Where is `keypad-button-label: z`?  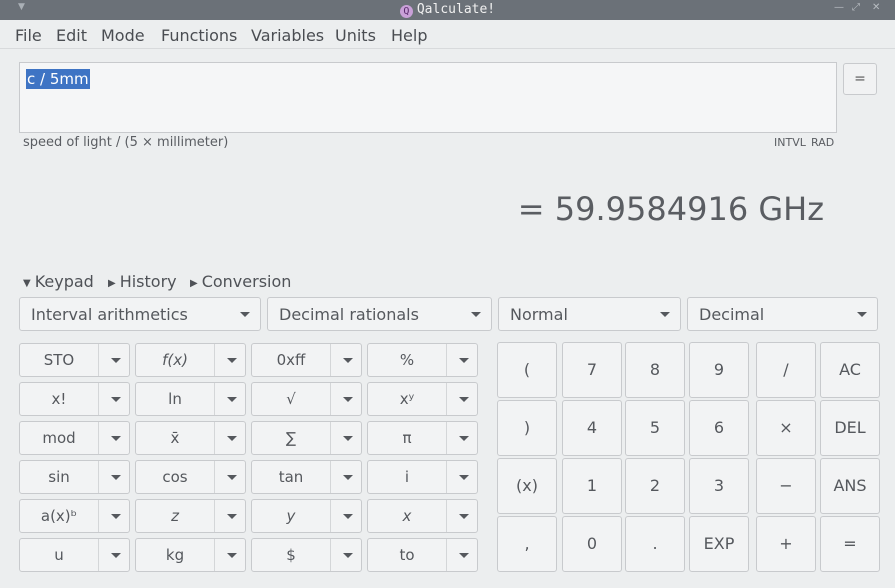
keypad-button-label: z is located at coordinates (175, 516).